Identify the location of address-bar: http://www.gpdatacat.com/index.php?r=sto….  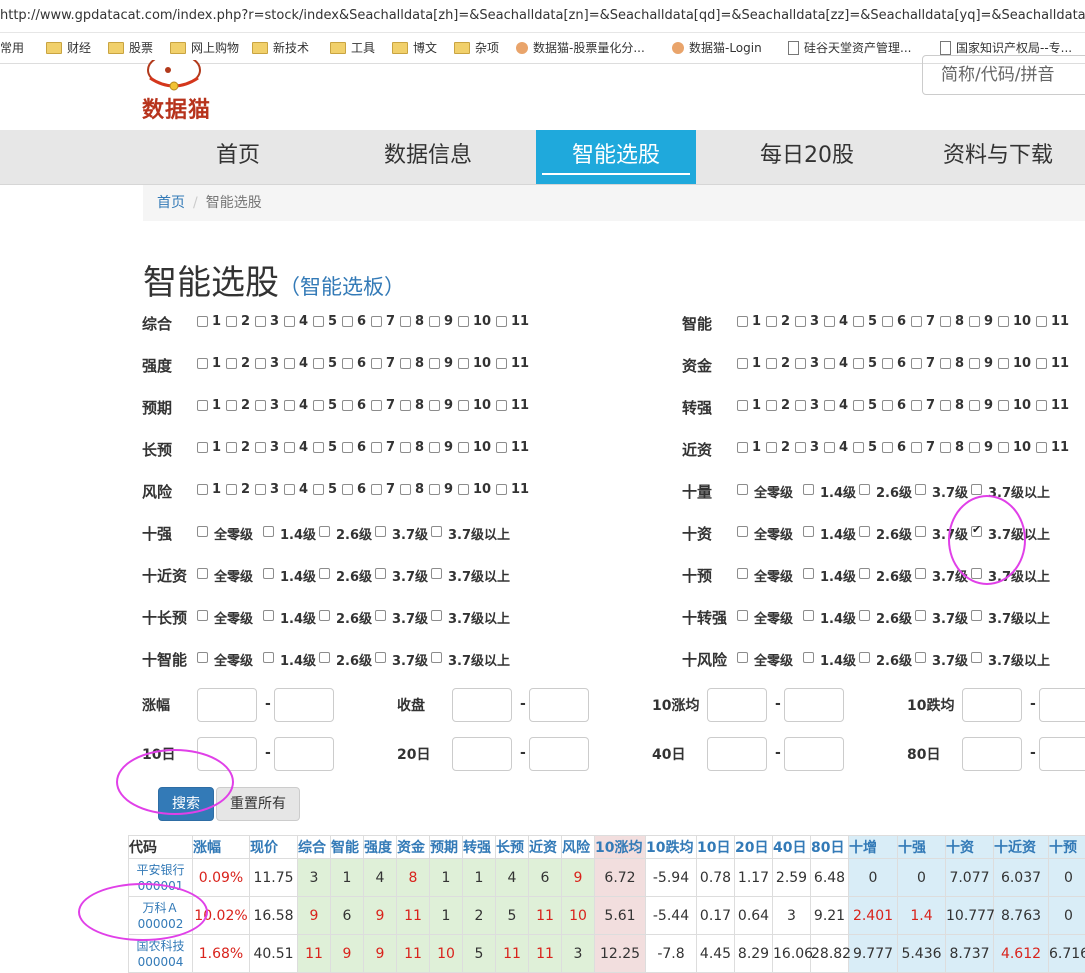
(542, 16).